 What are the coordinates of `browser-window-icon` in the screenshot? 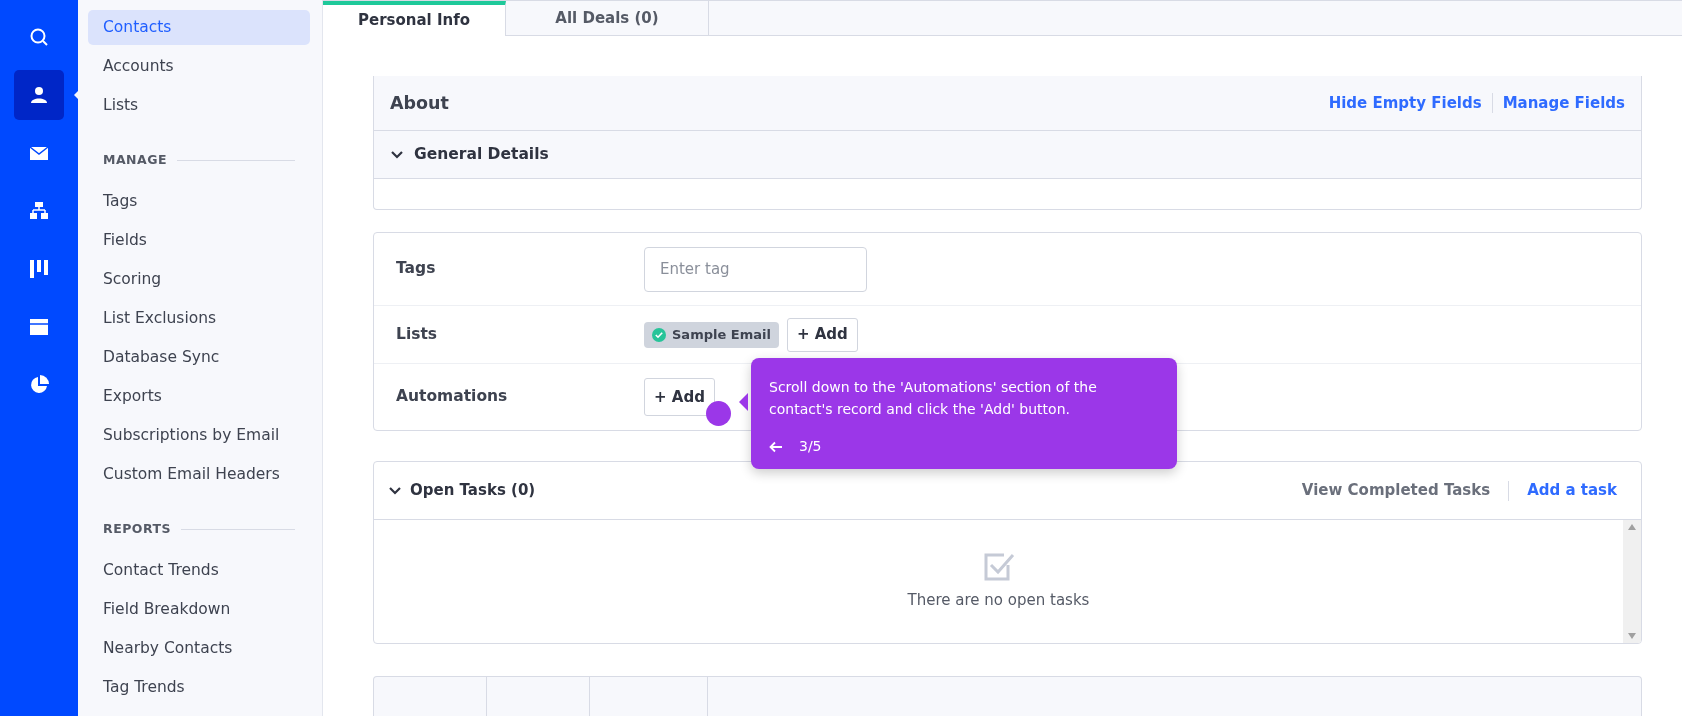 It's located at (39, 327).